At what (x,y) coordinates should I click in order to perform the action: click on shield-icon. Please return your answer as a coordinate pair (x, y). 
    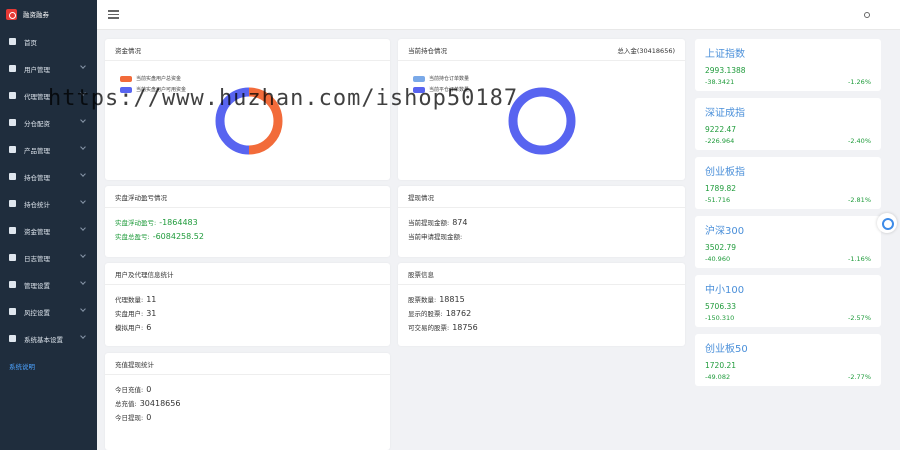
    Looking at the image, I should click on (12, 311).